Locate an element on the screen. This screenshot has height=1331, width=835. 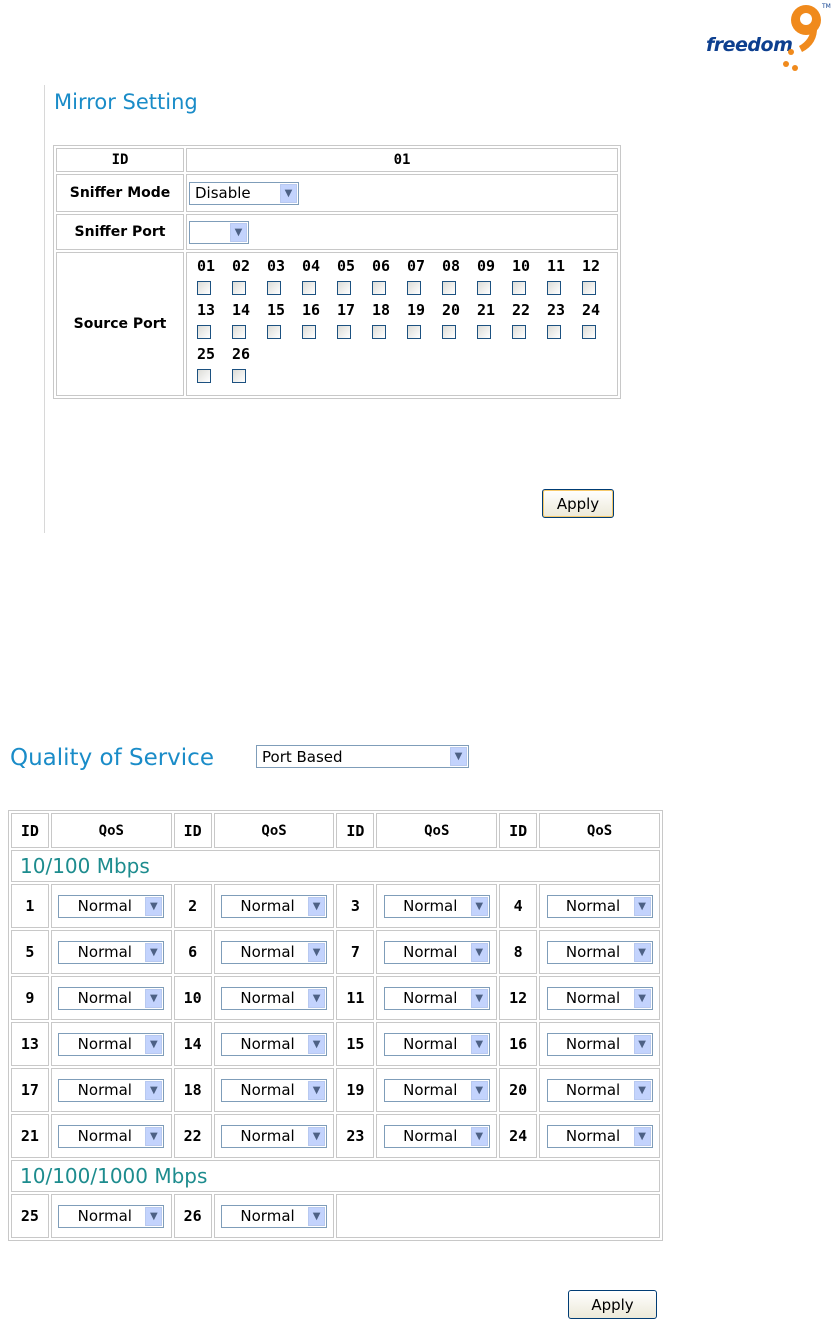
source-port-checkbox-row is located at coordinates (407, 288).